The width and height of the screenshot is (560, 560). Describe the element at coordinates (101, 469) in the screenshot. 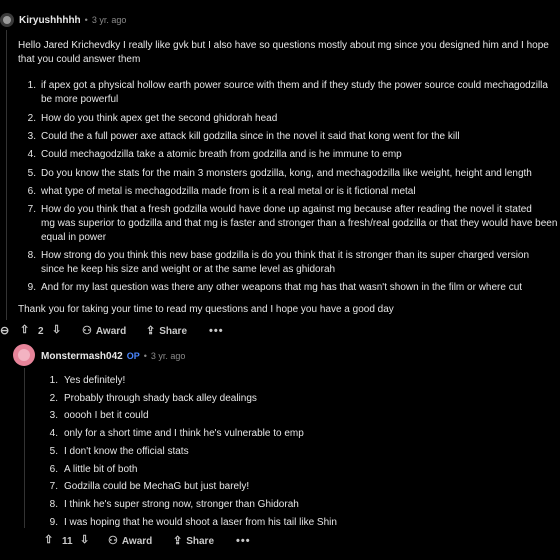

I see `answer-text: A little bit of both` at that location.